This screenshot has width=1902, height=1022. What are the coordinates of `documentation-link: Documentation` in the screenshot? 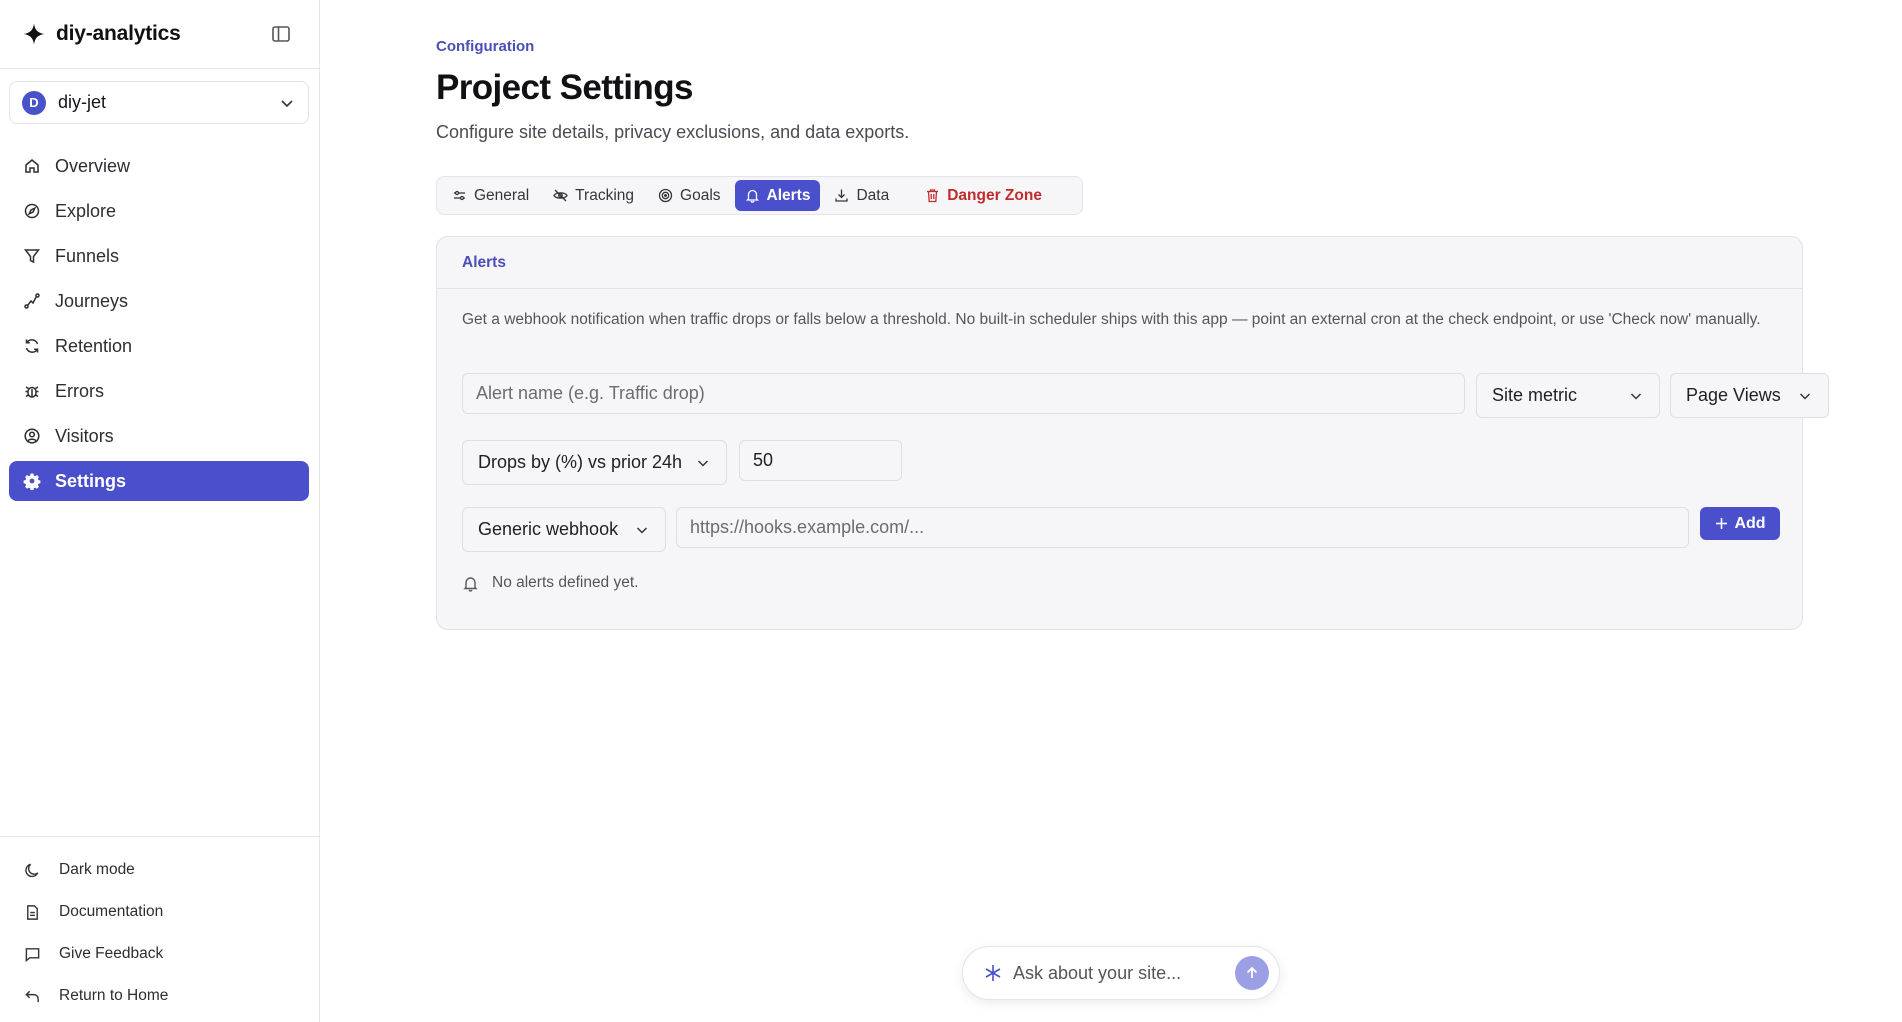 It's located at (160, 912).